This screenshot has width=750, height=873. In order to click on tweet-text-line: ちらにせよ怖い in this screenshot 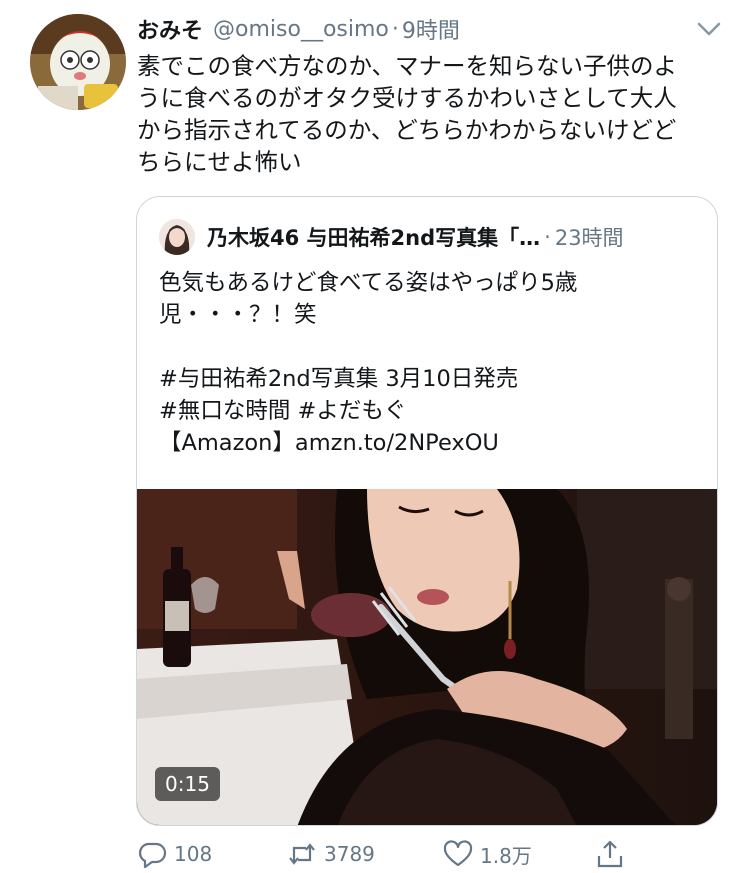, I will do `click(219, 162)`.